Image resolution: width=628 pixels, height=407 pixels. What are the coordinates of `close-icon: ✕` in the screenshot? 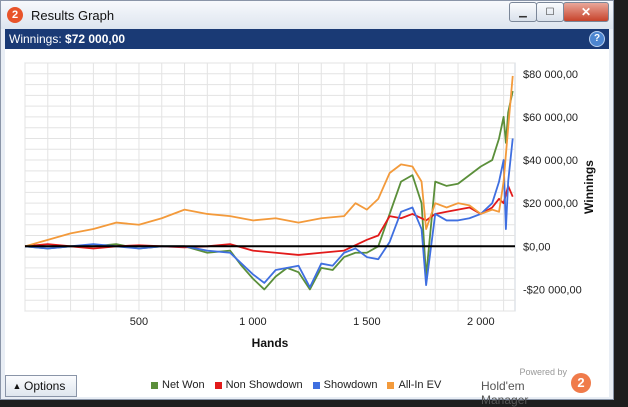 It's located at (586, 12).